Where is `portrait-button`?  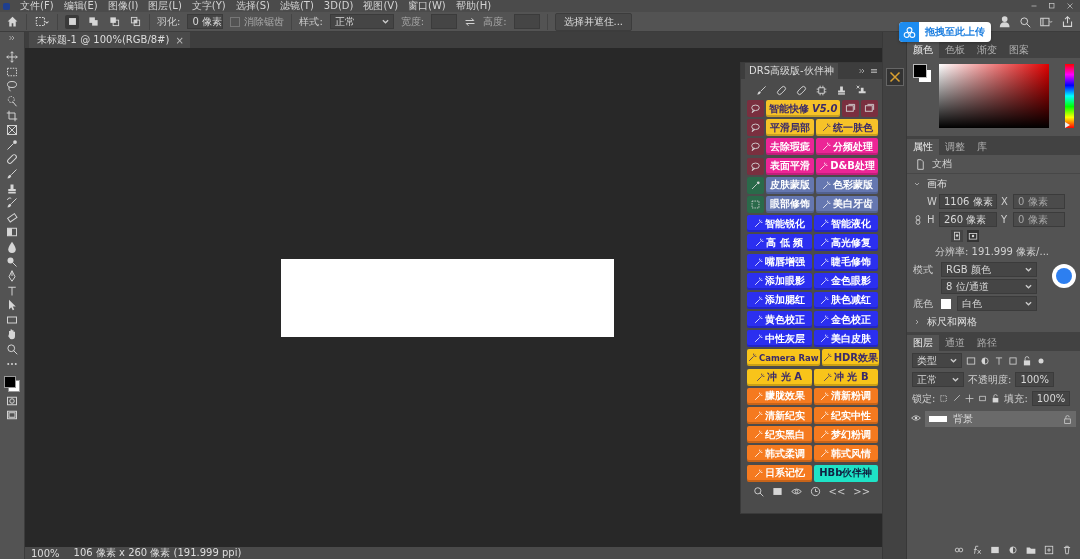
portrait-button is located at coordinates (957, 236).